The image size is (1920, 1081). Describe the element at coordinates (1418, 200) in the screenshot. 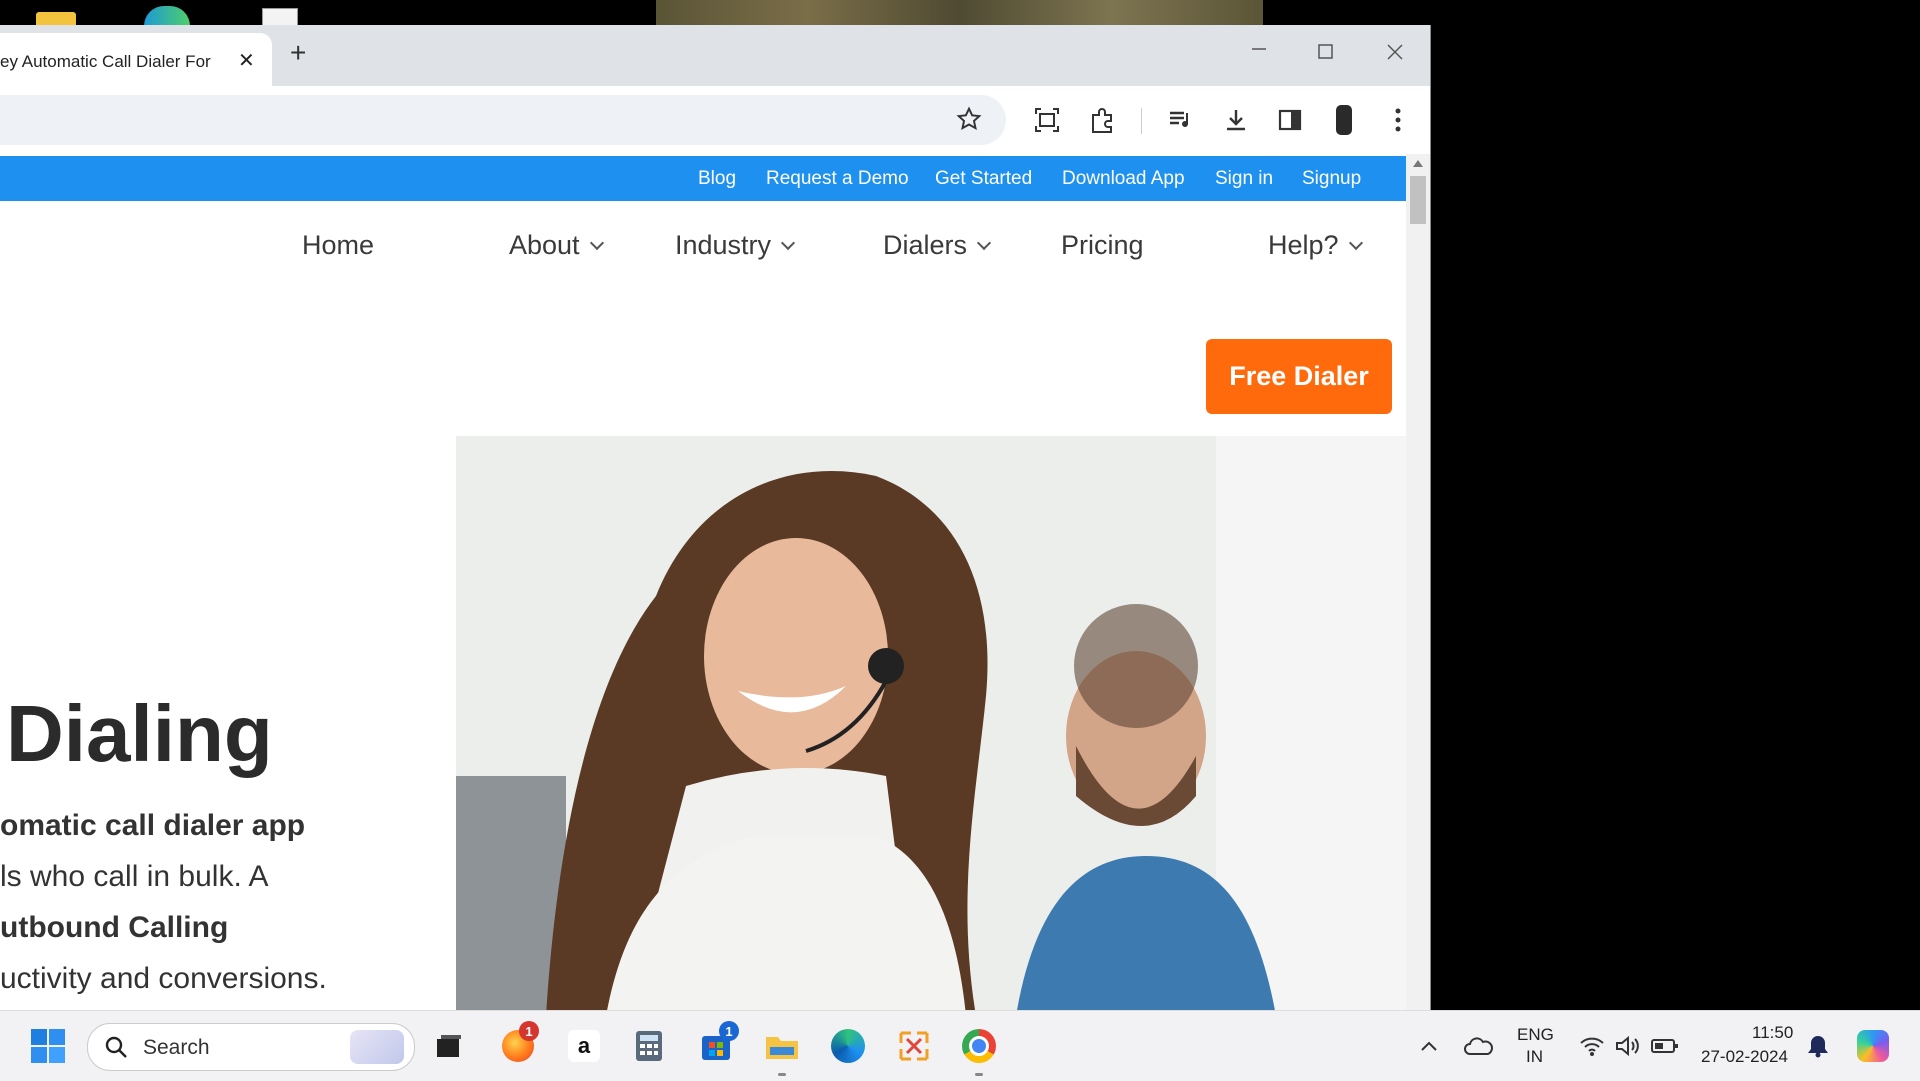

I see `scroll-thumb` at that location.